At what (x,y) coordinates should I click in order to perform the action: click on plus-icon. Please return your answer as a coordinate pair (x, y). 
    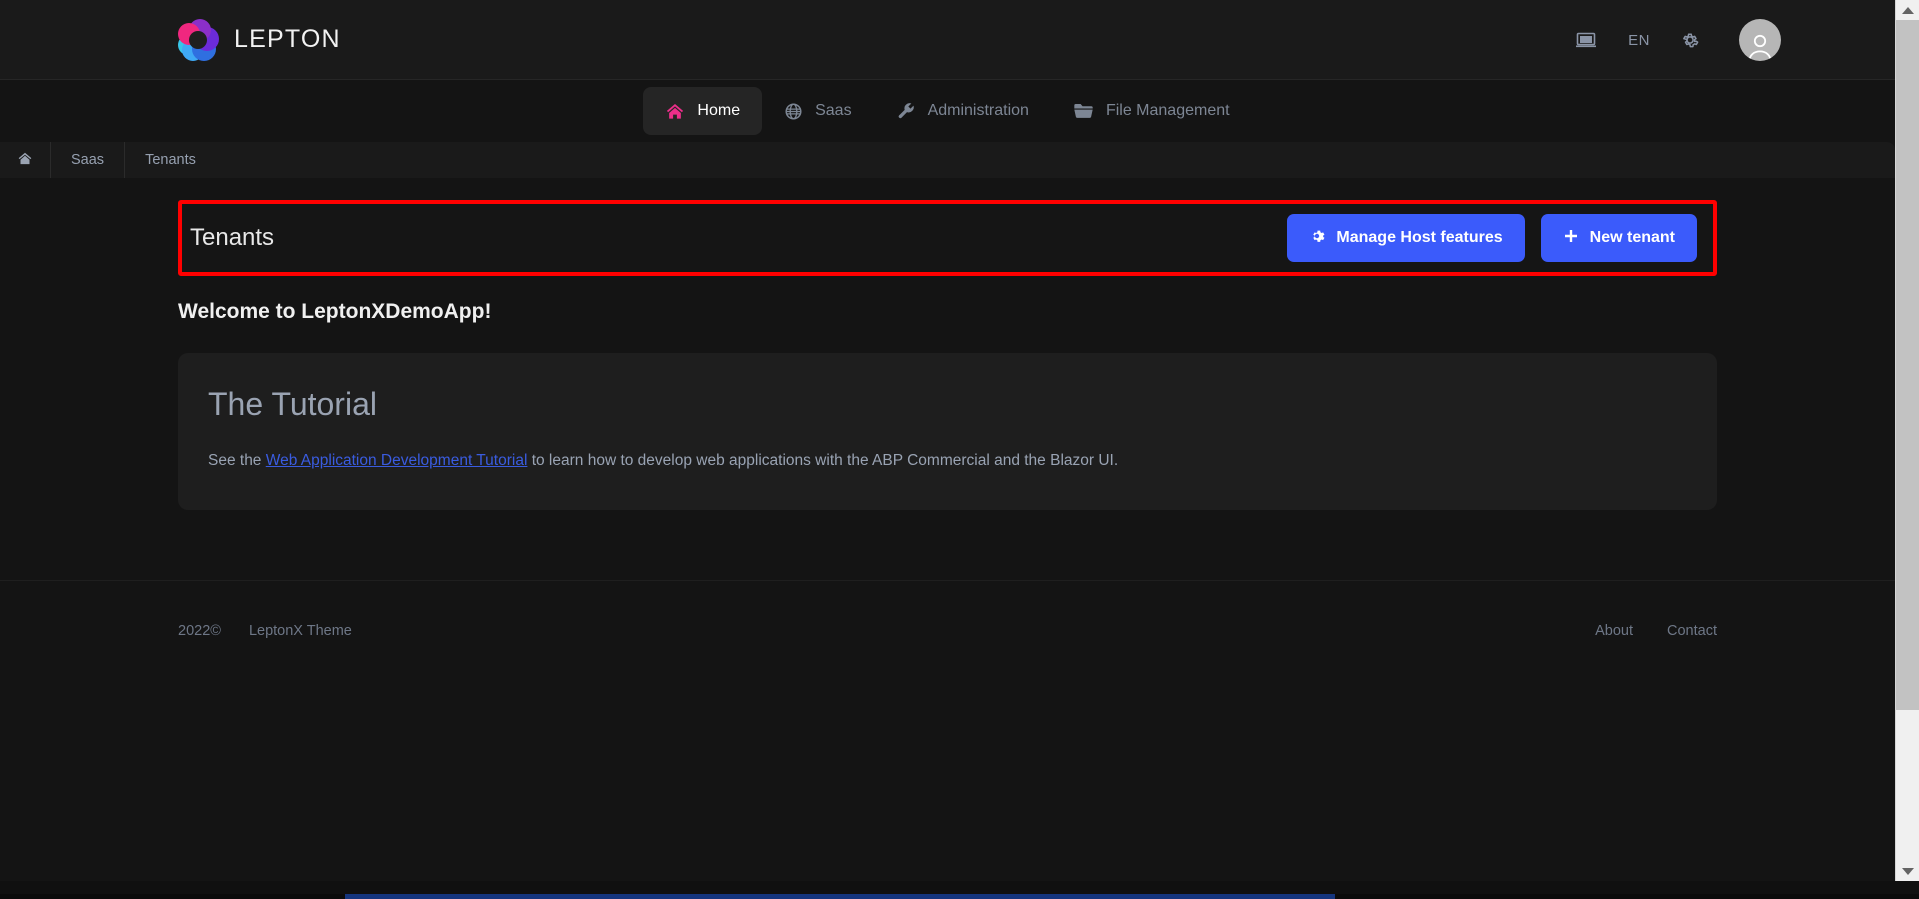
    Looking at the image, I should click on (1571, 238).